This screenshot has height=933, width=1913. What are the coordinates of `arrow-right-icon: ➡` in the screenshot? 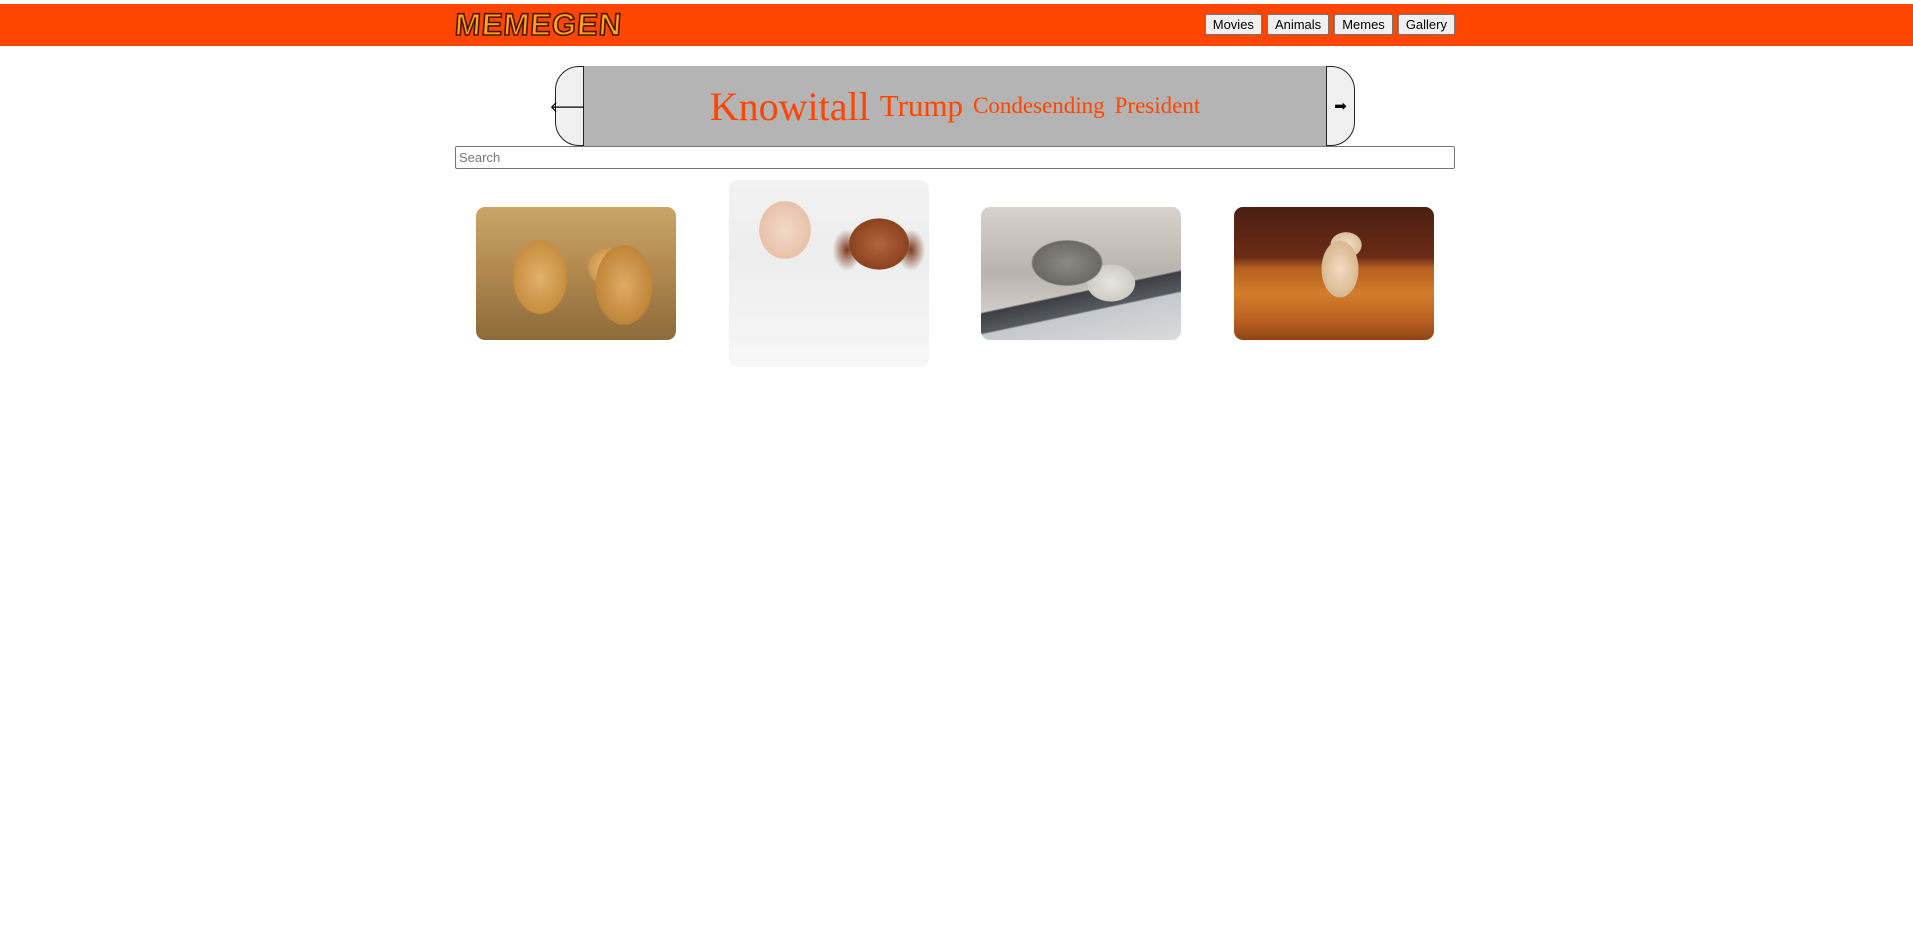 It's located at (1340, 106).